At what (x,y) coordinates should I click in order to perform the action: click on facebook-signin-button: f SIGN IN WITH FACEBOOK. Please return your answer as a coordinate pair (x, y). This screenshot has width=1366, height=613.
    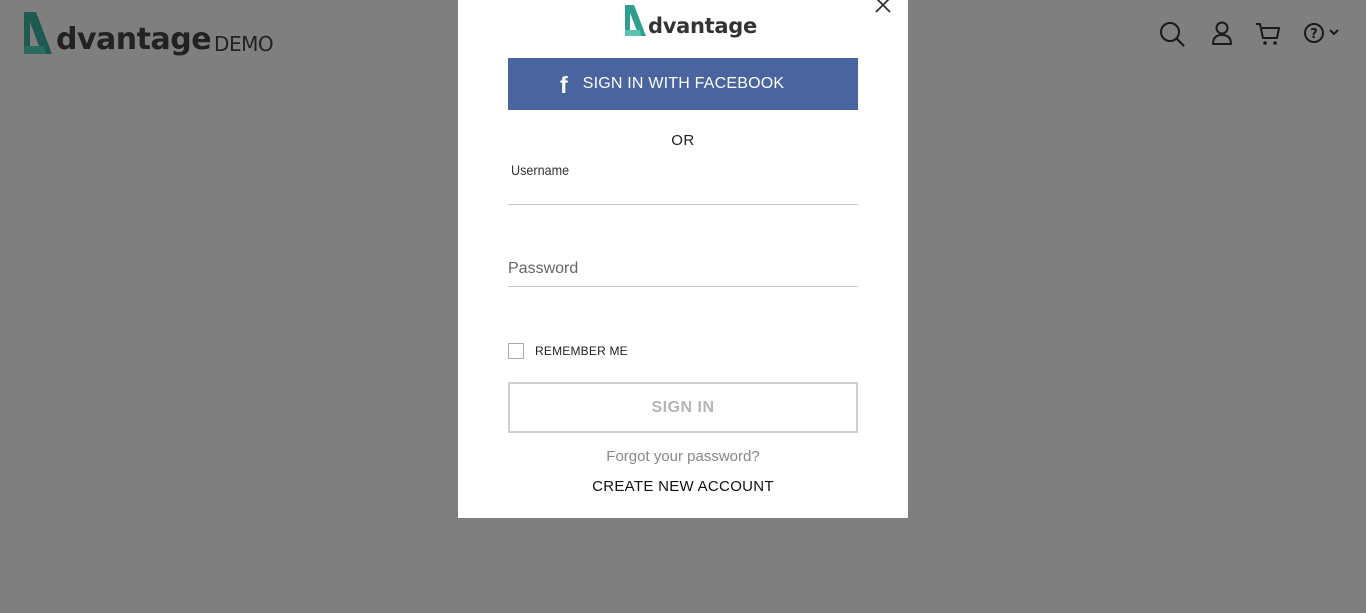
    Looking at the image, I should click on (683, 84).